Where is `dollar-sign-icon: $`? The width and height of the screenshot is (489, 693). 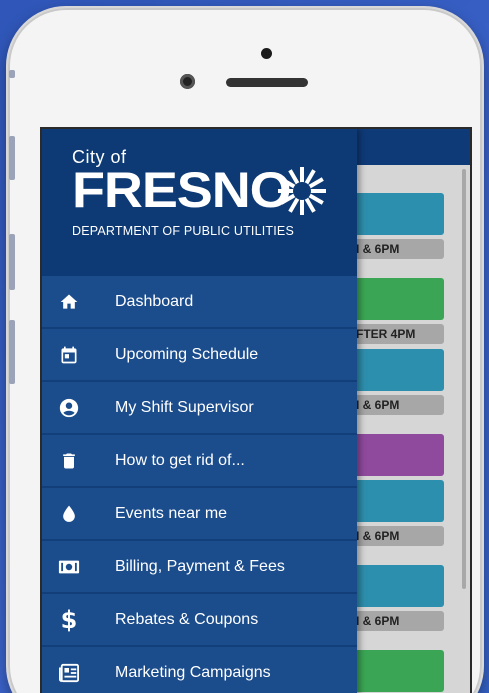 dollar-sign-icon: $ is located at coordinates (69, 619).